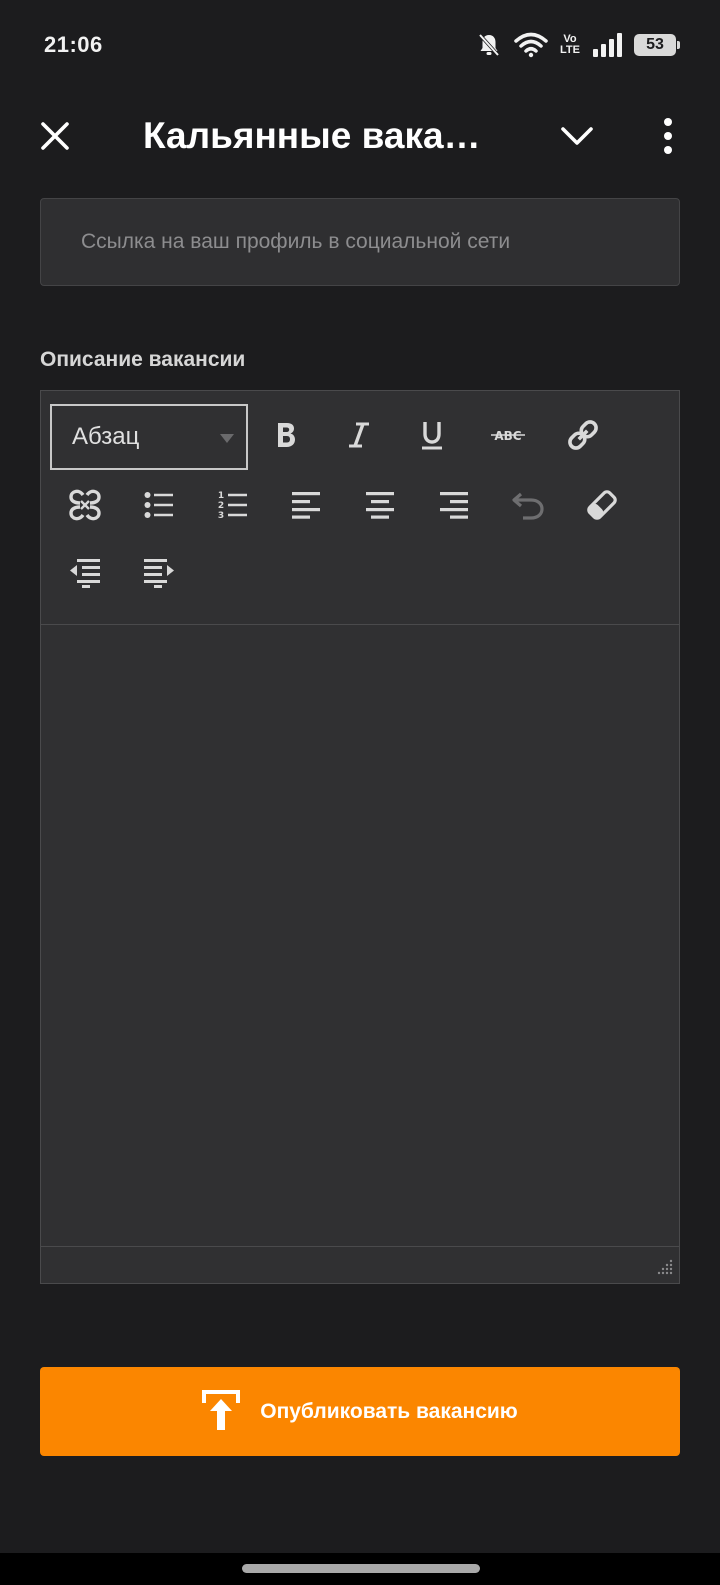 Image resolution: width=720 pixels, height=1585 pixels. I want to click on svg-text: ABC, so click(507, 436).